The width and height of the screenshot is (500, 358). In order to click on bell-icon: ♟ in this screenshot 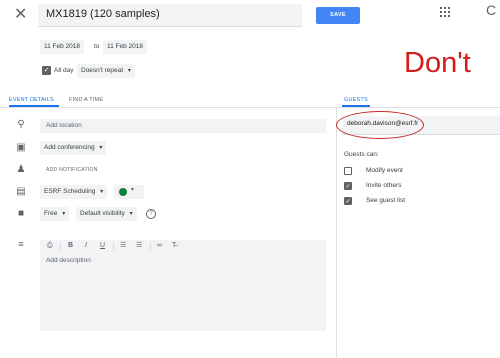, I will do `click(21, 169)`.